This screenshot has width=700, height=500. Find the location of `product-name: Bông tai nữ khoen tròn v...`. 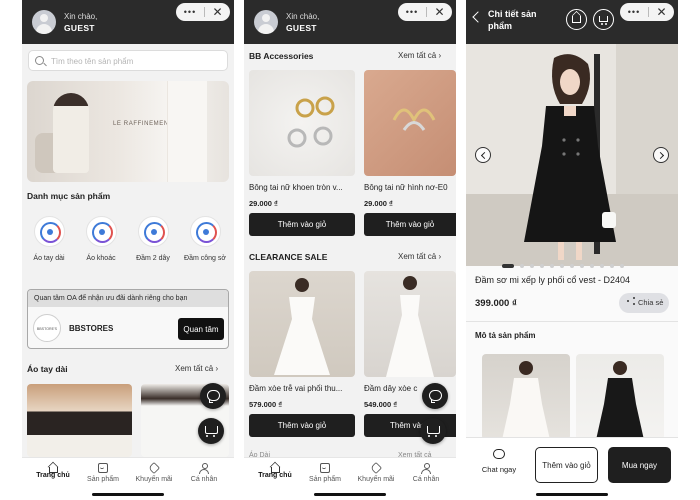

product-name: Bông tai nữ khoen tròn v... is located at coordinates (302, 187).